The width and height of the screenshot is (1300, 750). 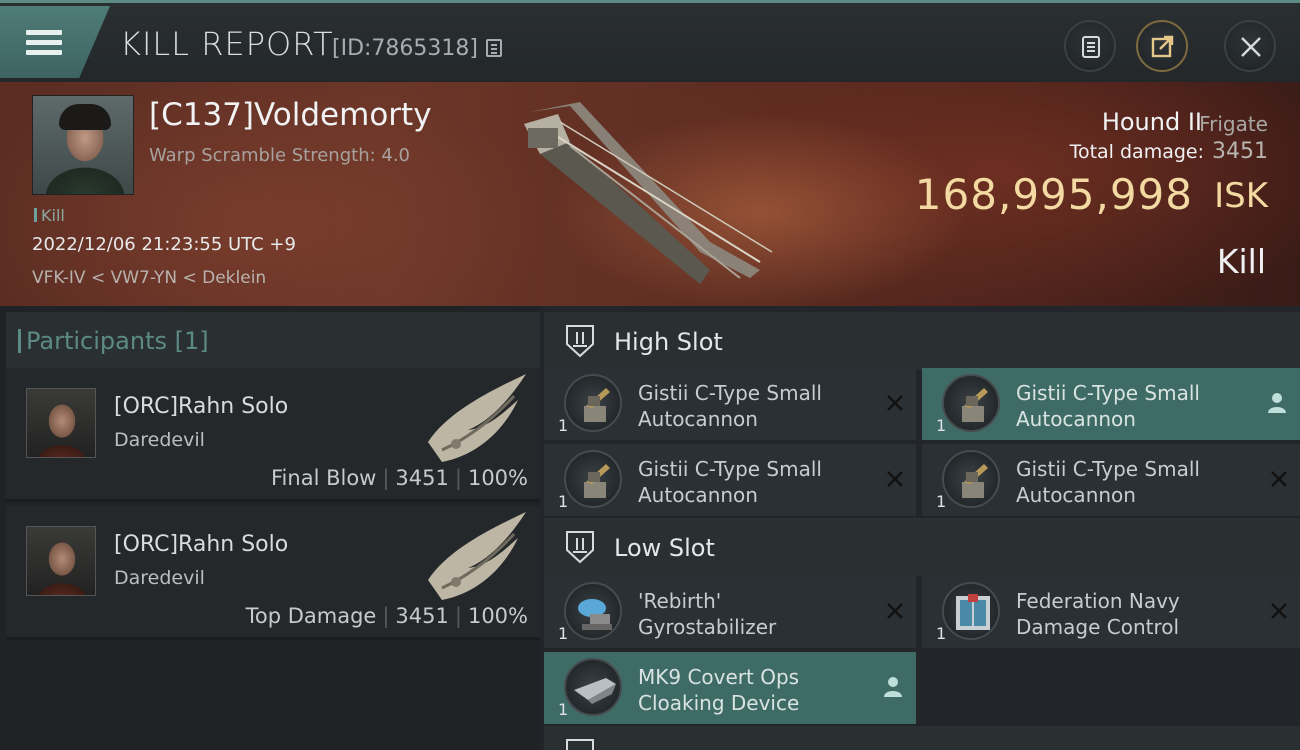 What do you see at coordinates (405, 48) in the screenshot?
I see `report-id: [ID:7865318]` at bounding box center [405, 48].